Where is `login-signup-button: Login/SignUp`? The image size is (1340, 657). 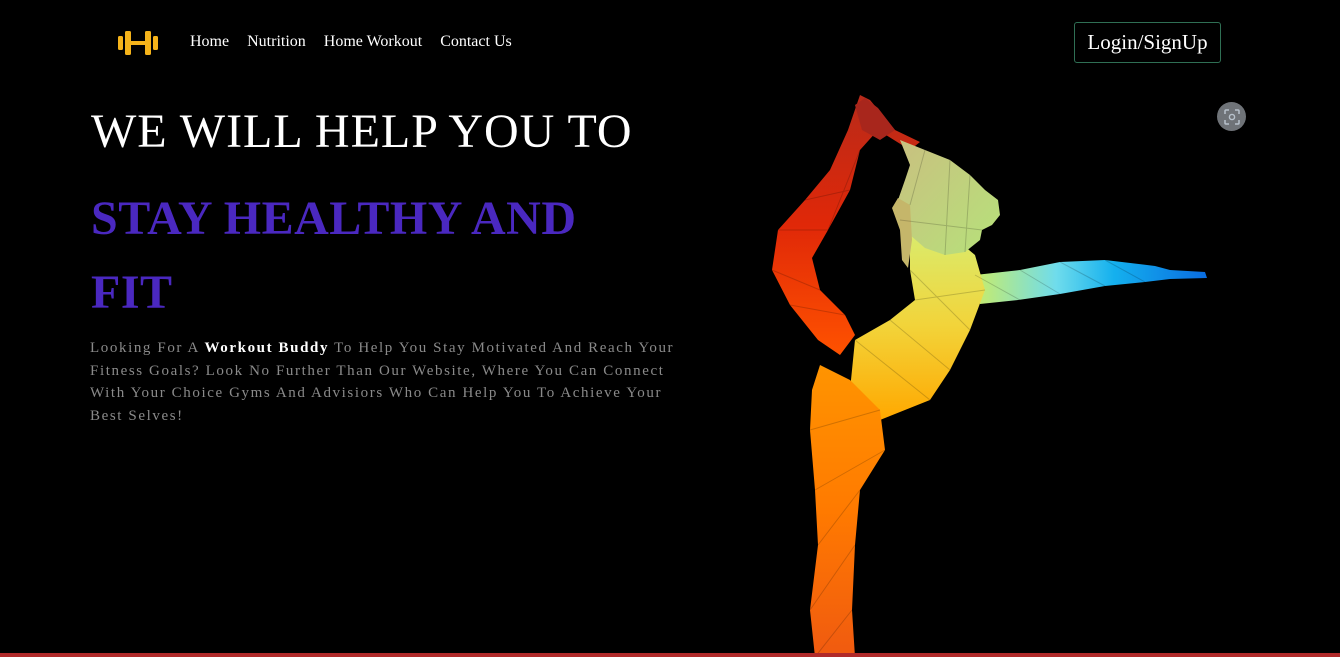 login-signup-button: Login/SignUp is located at coordinates (1147, 42).